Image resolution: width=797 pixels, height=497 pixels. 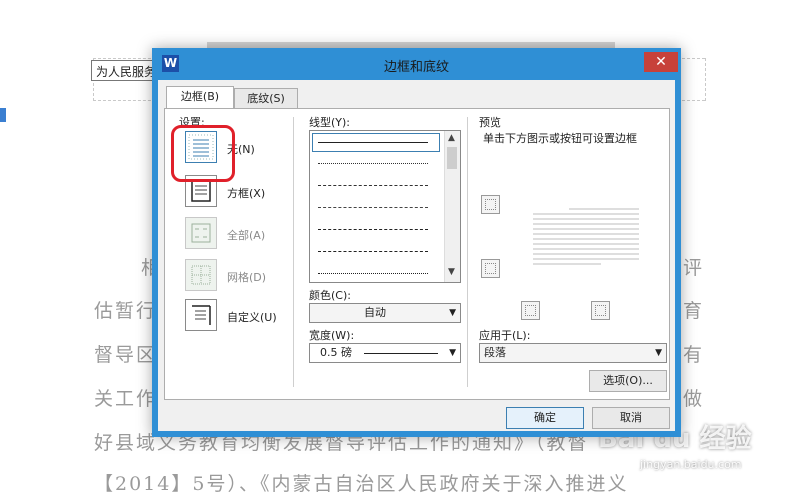 What do you see at coordinates (416, 67) in the screenshot?
I see `dialog-title: 边框和底纹` at bounding box center [416, 67].